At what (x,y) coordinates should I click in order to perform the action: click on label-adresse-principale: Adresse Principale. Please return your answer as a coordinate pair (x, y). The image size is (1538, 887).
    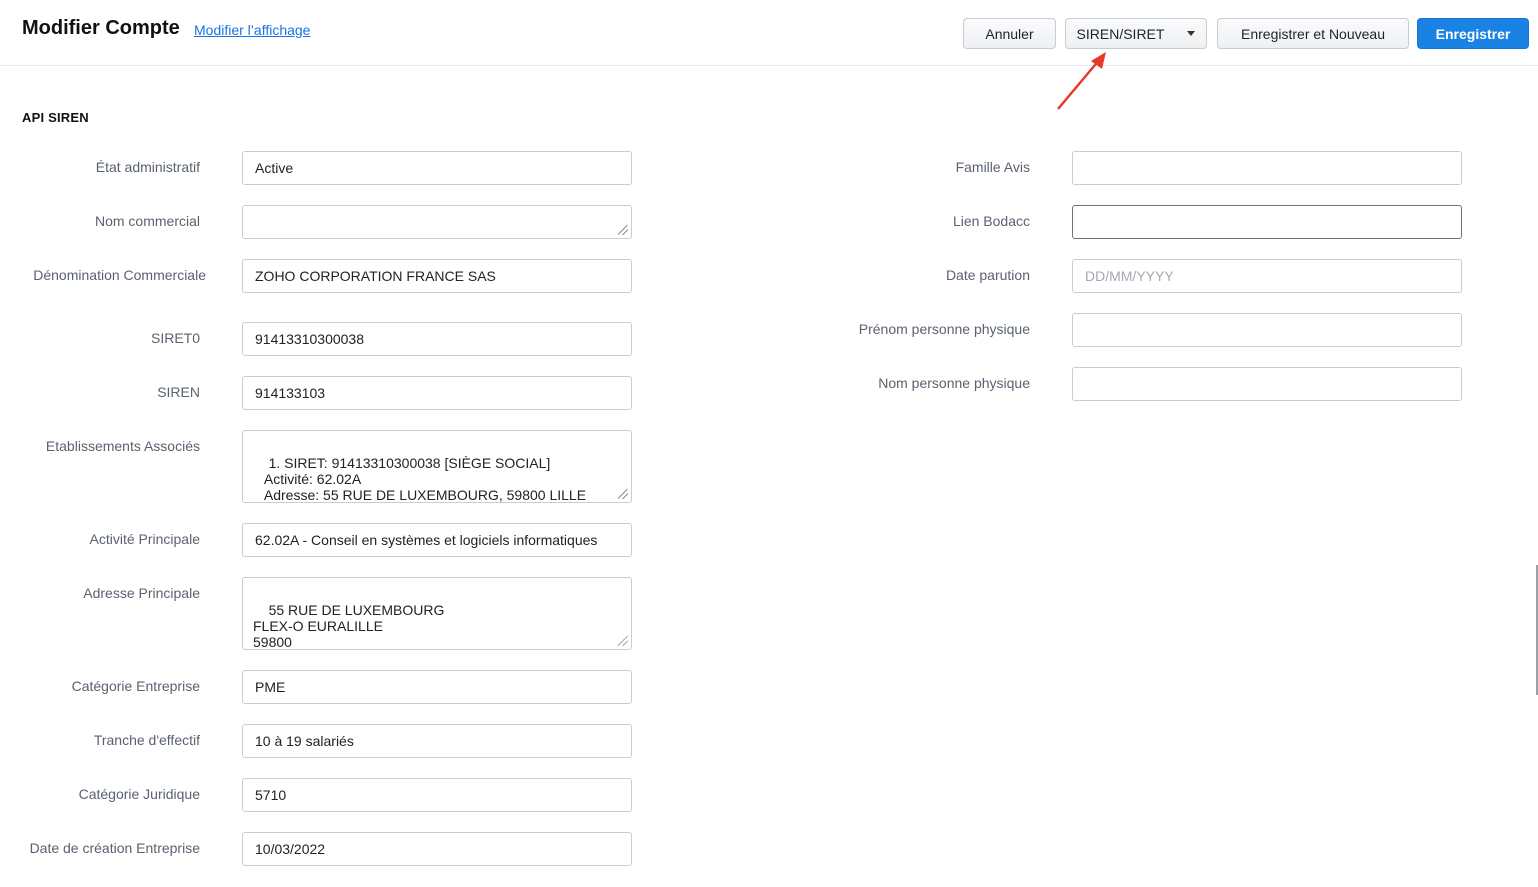
    Looking at the image, I should click on (141, 593).